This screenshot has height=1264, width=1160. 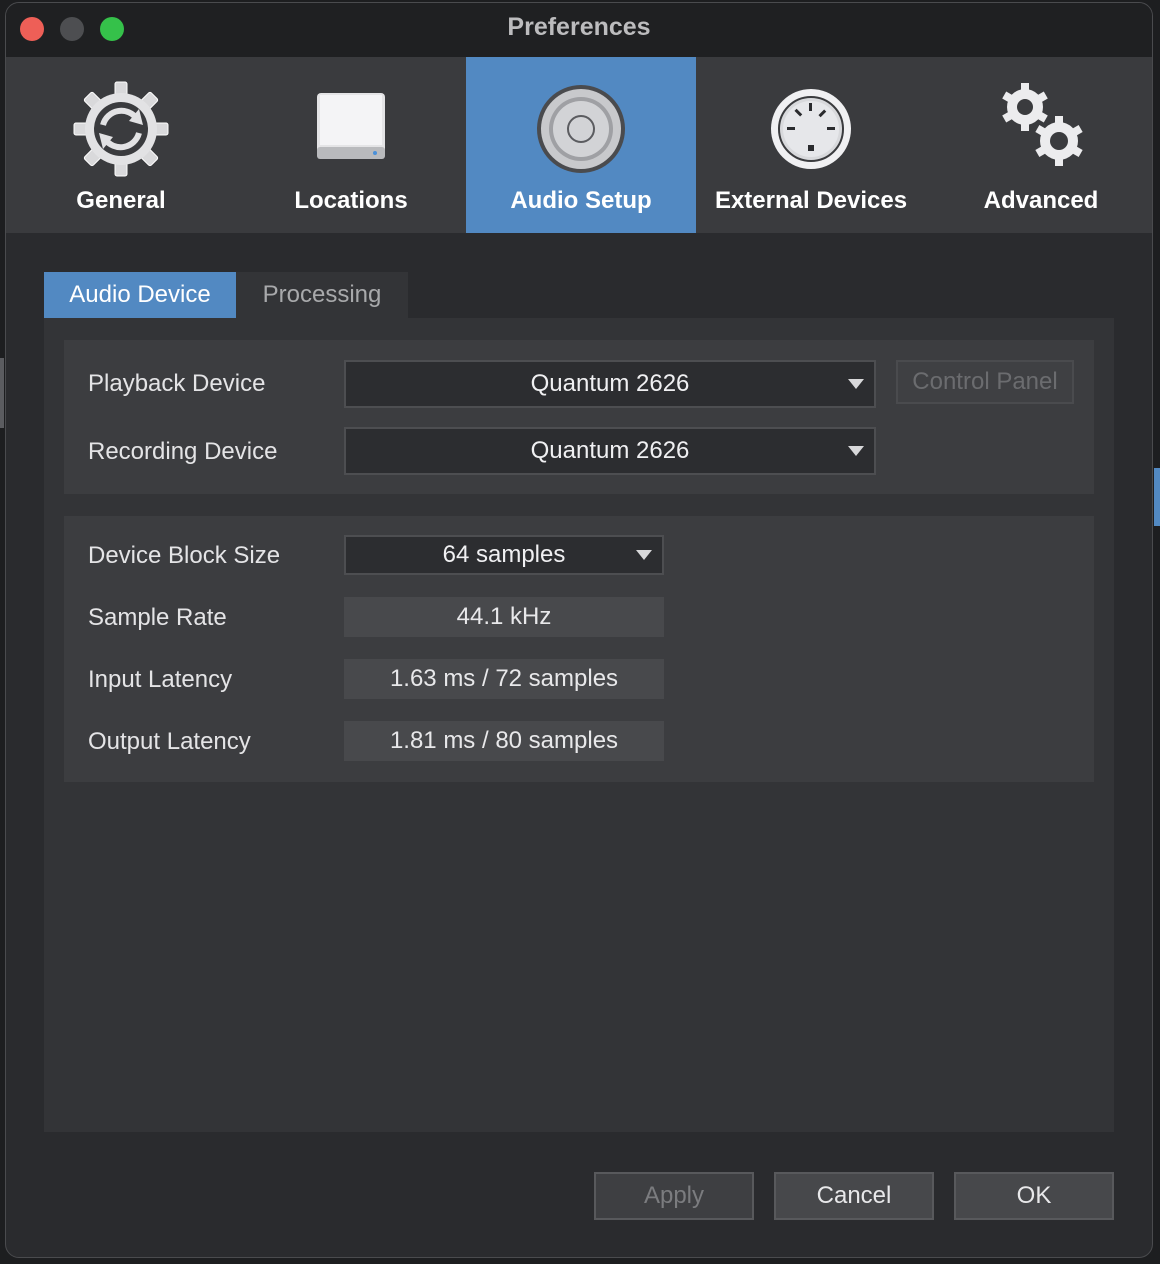 I want to click on tab-general-label: General, so click(x=121, y=200).